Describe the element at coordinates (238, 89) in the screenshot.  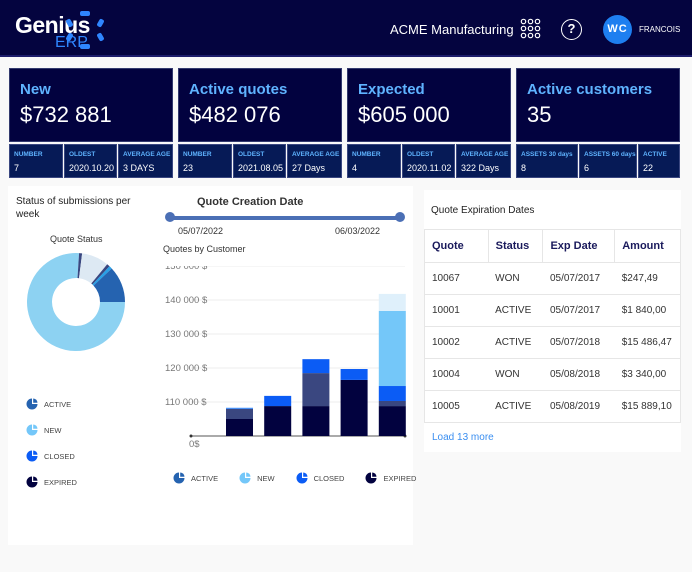
I see `kpi-title: Active quotes` at that location.